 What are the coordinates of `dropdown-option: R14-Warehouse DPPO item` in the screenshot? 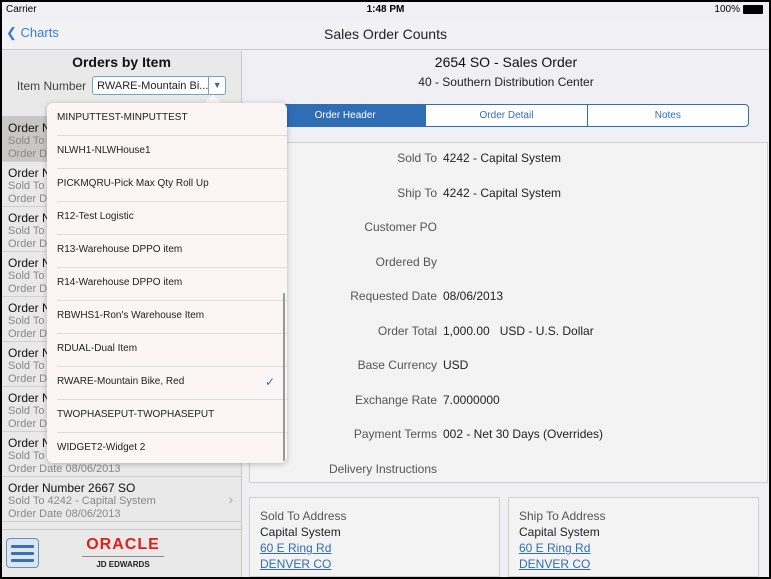 It's located at (172, 284).